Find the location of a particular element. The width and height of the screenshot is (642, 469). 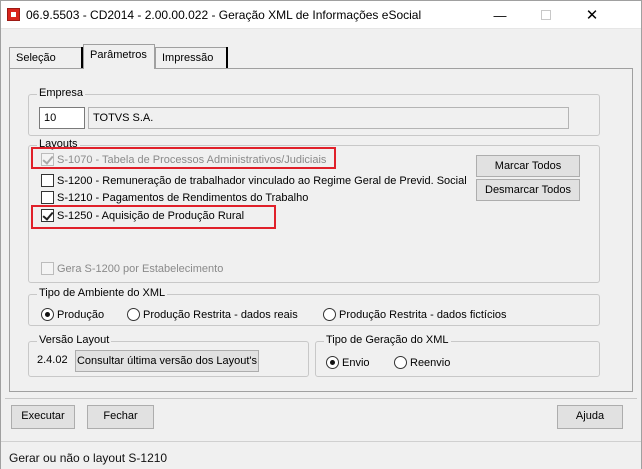

tab-impressao: Impressão is located at coordinates (191, 58).